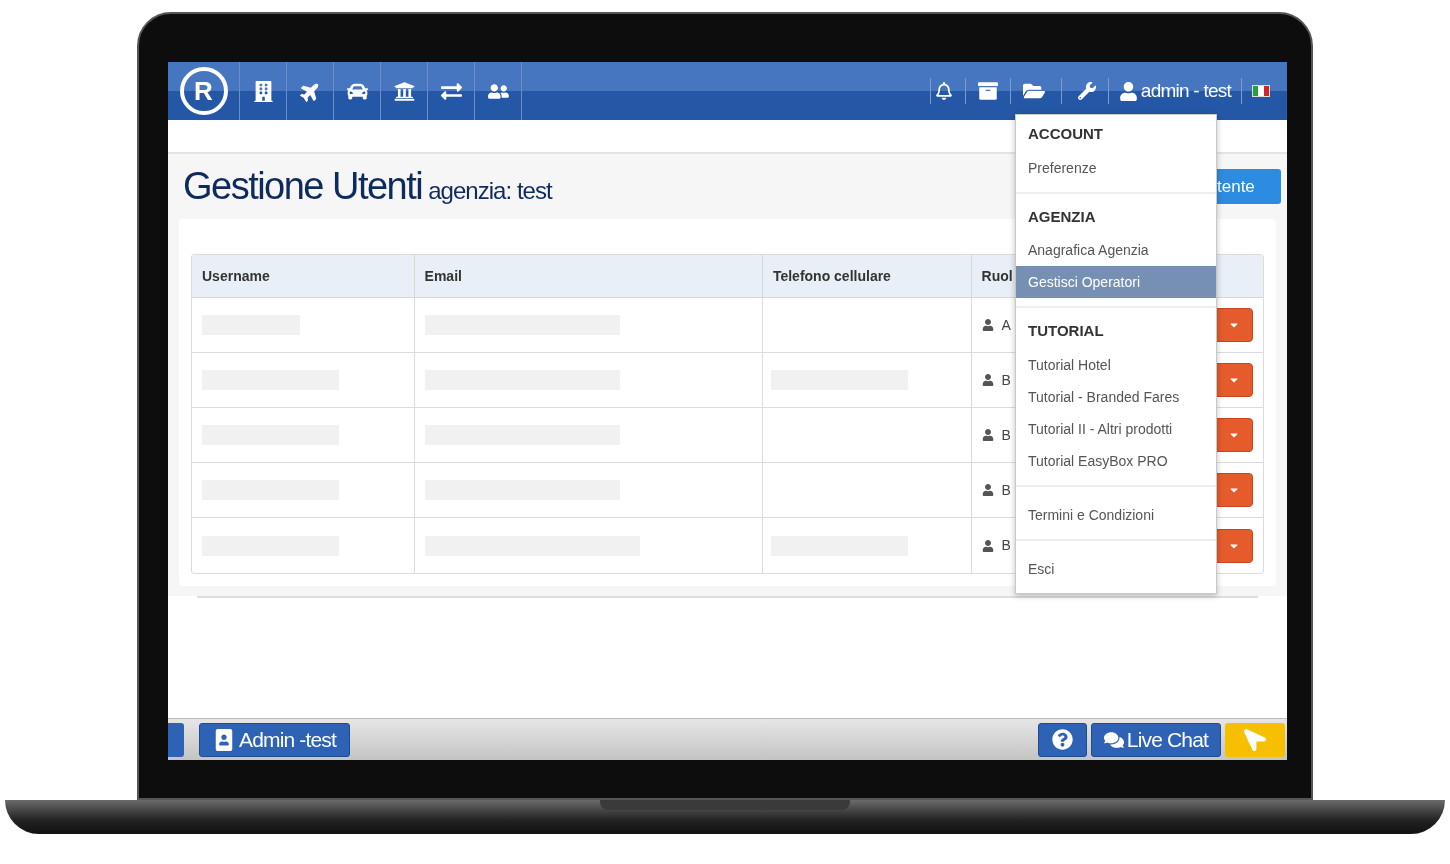  What do you see at coordinates (274, 739) in the screenshot?
I see `user-profile-button: Admin -test` at bounding box center [274, 739].